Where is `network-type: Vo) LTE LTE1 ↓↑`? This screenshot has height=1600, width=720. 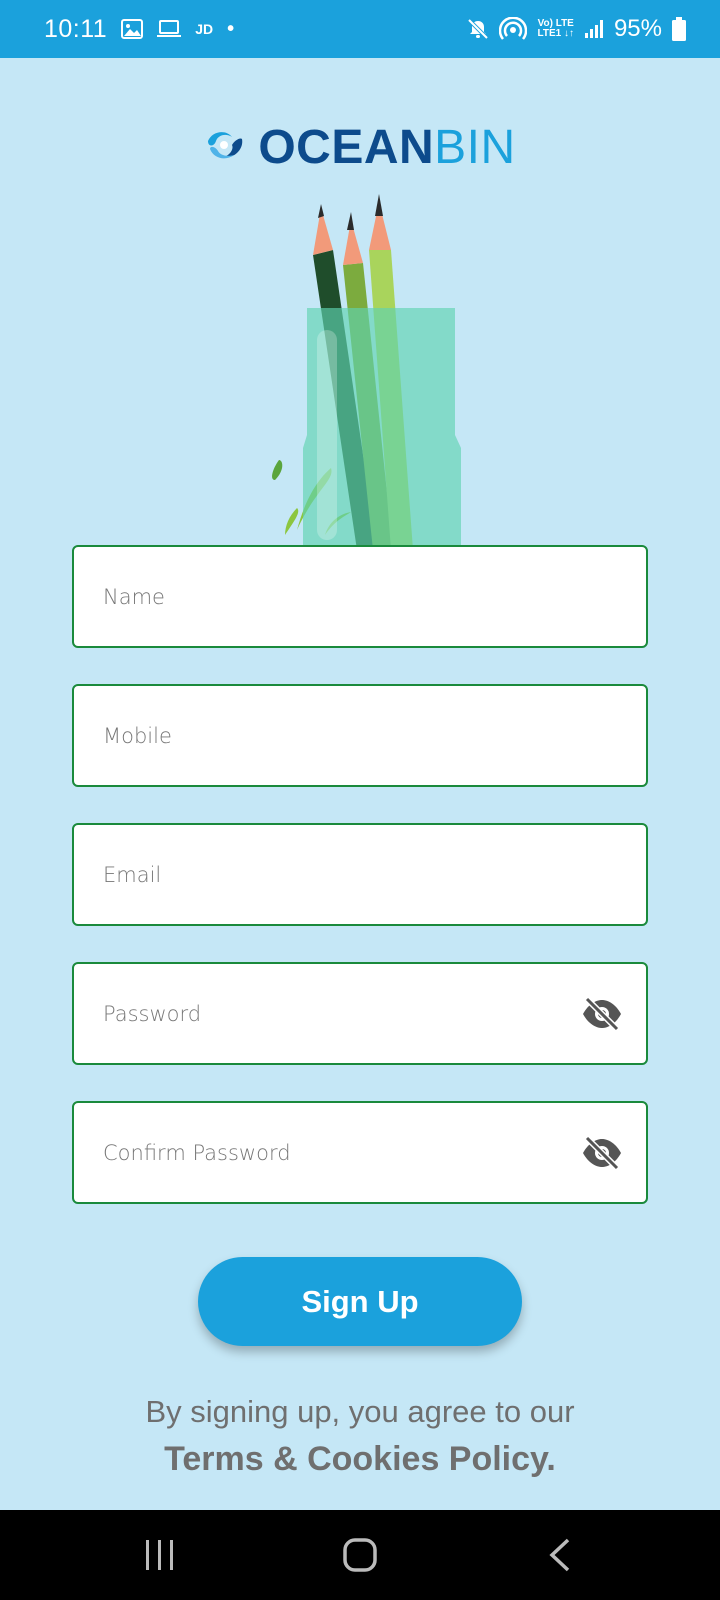
network-type: Vo) LTE LTE1 ↓↑ is located at coordinates (555, 29).